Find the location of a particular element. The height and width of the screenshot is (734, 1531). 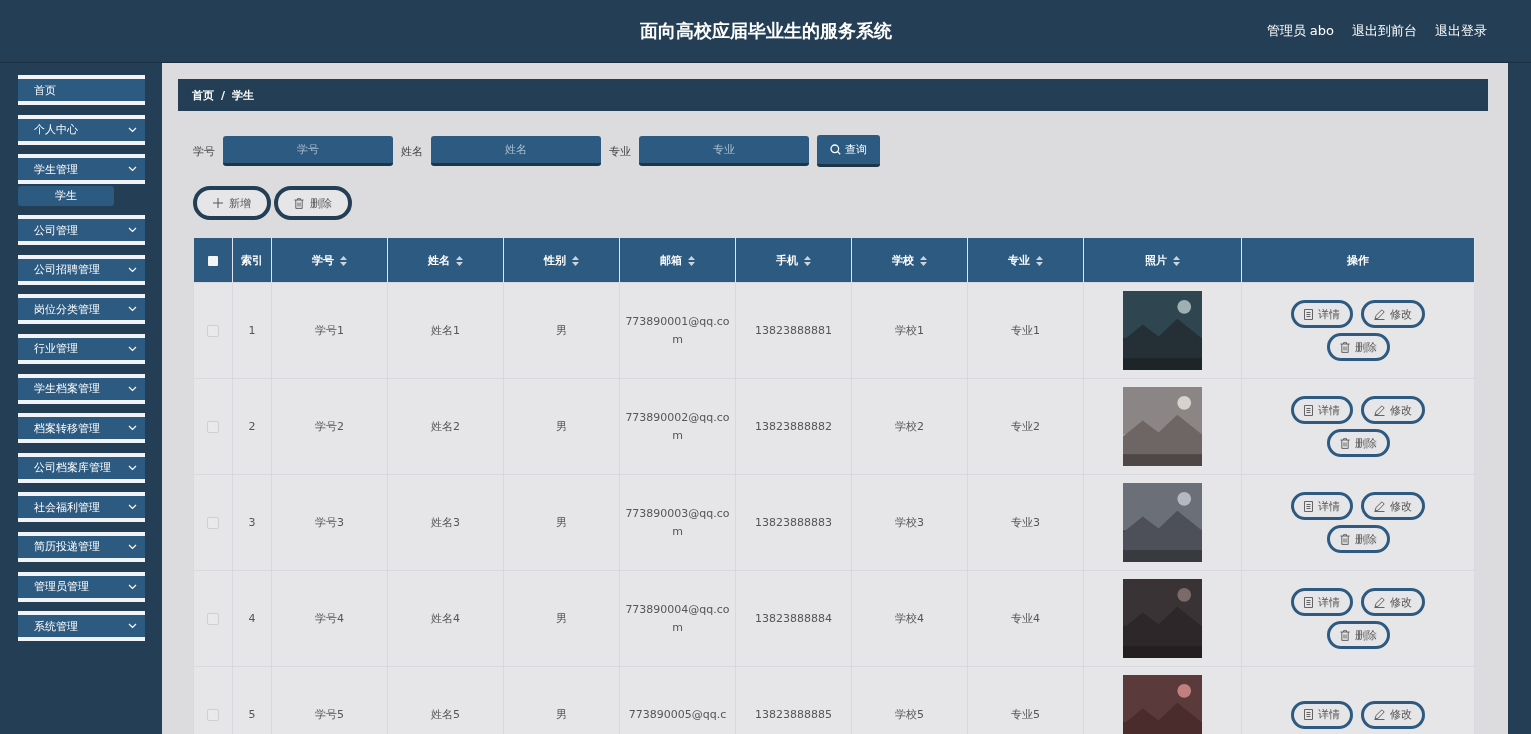

field-label: 学号 is located at coordinates (204, 151).